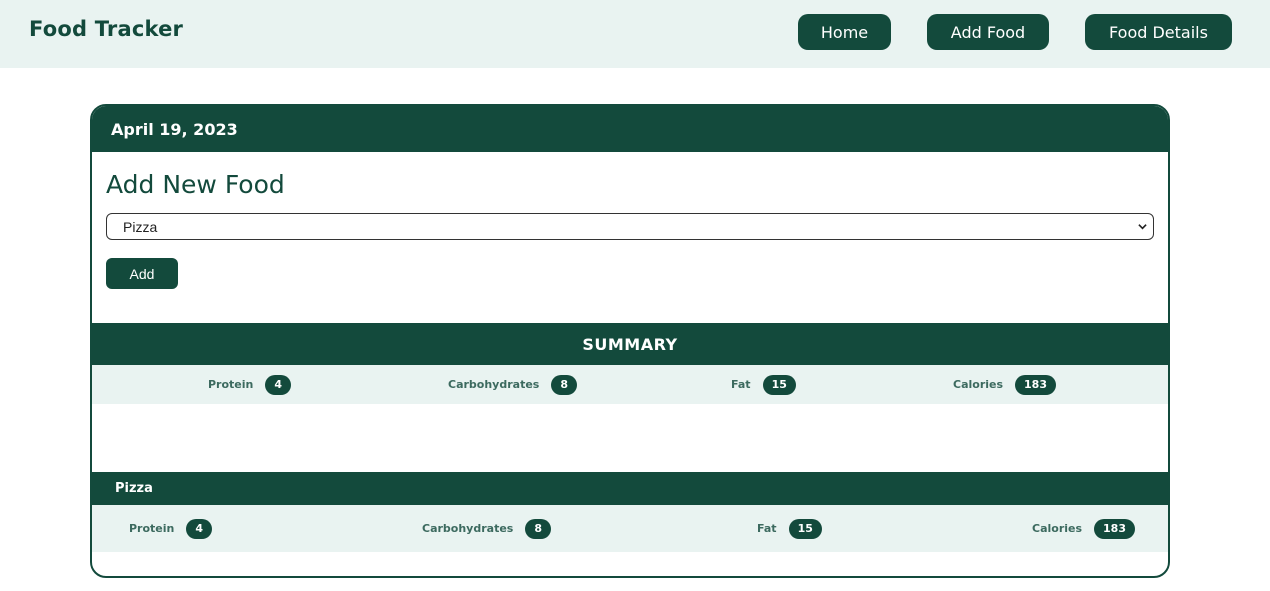  I want to click on add-food-title: Add New Food, so click(195, 184).